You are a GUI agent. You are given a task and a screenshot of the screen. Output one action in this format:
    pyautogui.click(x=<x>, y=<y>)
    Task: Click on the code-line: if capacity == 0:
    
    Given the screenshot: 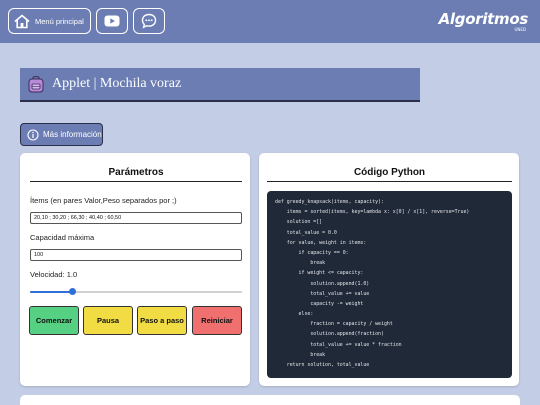 What is the action you would take?
    pyautogui.click(x=312, y=252)
    